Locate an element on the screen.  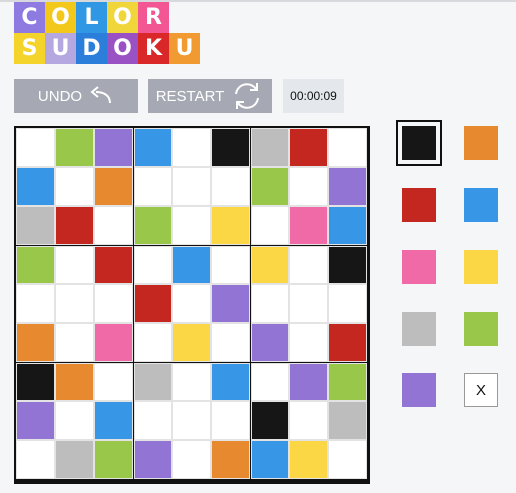
color-swatch-yellow is located at coordinates (481, 267).